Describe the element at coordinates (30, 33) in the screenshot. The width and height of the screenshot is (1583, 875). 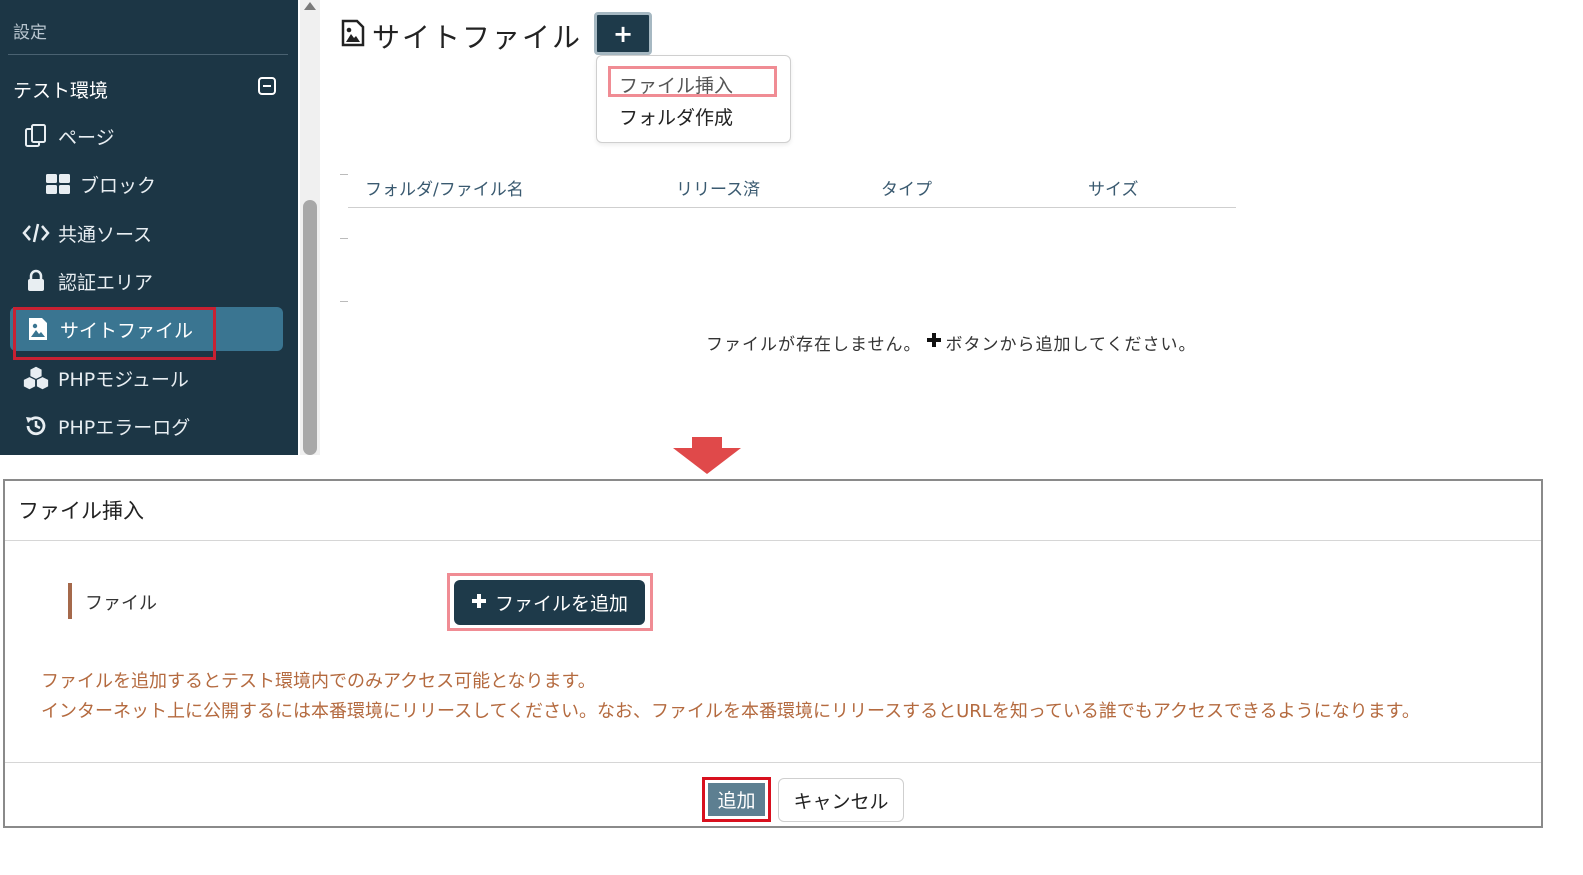
I see `sidebar-section-label: 設定` at that location.